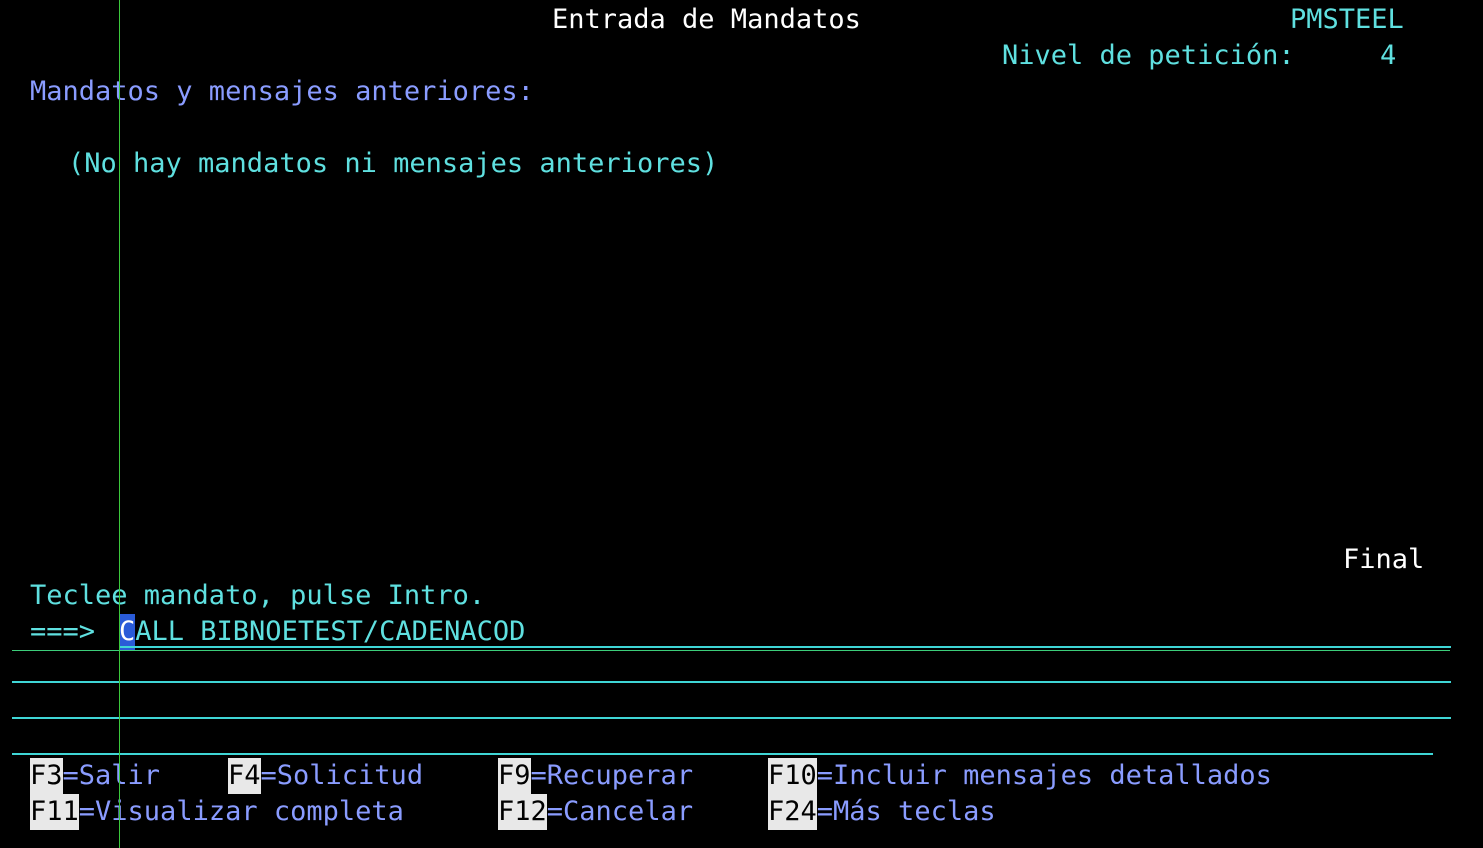 This screenshot has width=1483, height=848. I want to click on fkey-f12: F12=Cancelar, so click(595, 812).